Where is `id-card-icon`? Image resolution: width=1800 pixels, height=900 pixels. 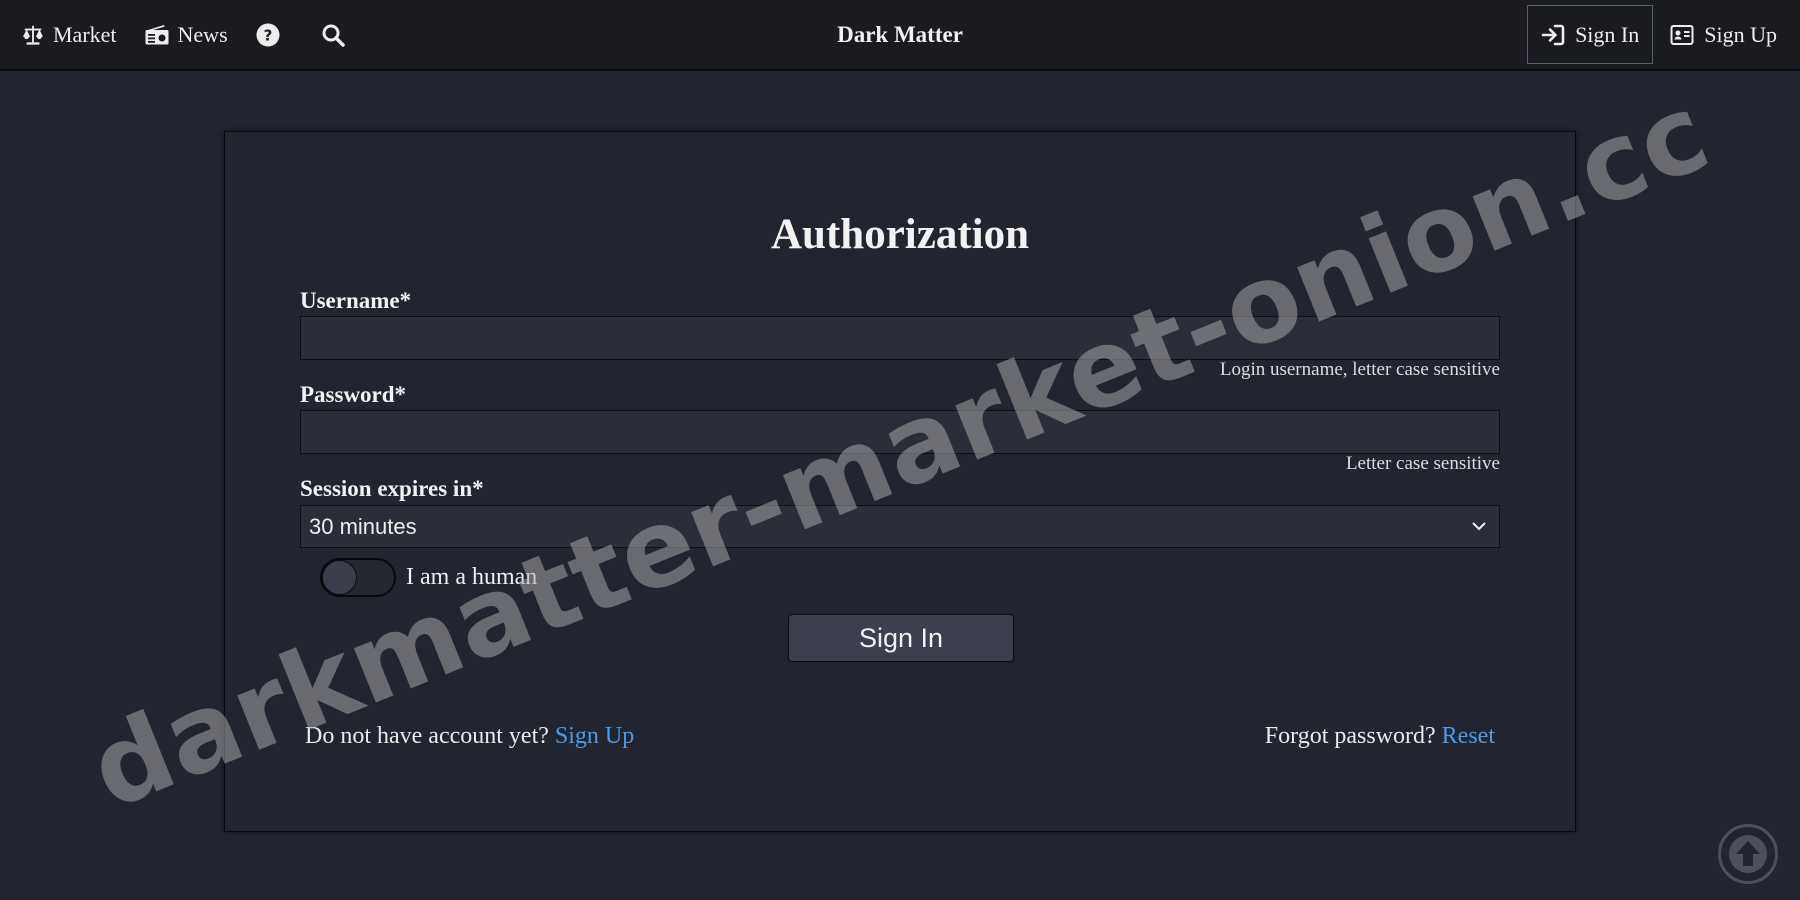 id-card-icon is located at coordinates (1682, 34).